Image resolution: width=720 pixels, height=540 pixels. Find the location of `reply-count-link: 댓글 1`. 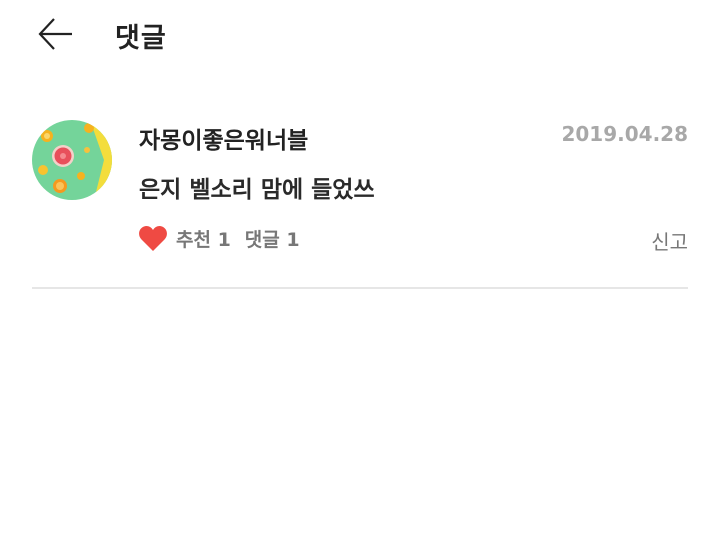

reply-count-link: 댓글 1 is located at coordinates (272, 238).